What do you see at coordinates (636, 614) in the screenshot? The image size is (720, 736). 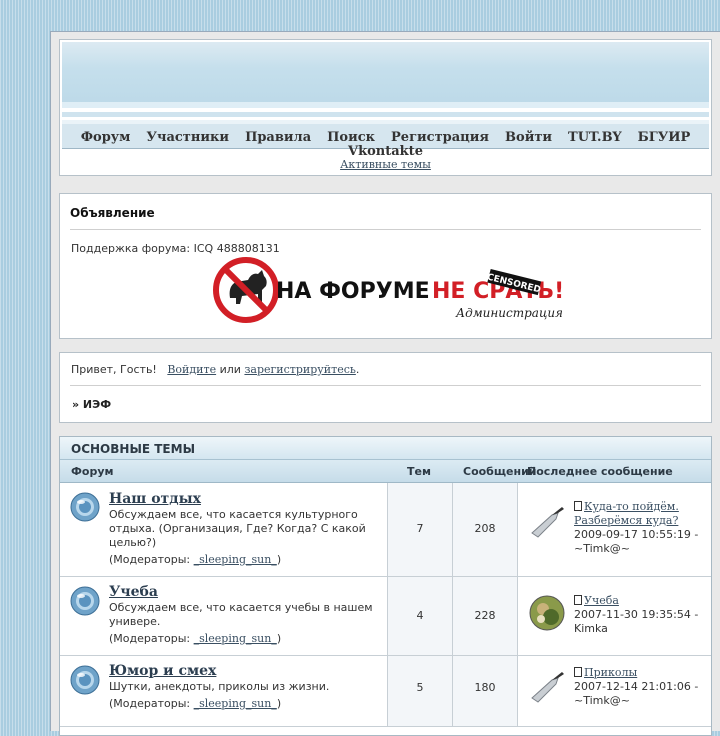 I see `last-post-date: 2007-11-30 19:35:54 -` at bounding box center [636, 614].